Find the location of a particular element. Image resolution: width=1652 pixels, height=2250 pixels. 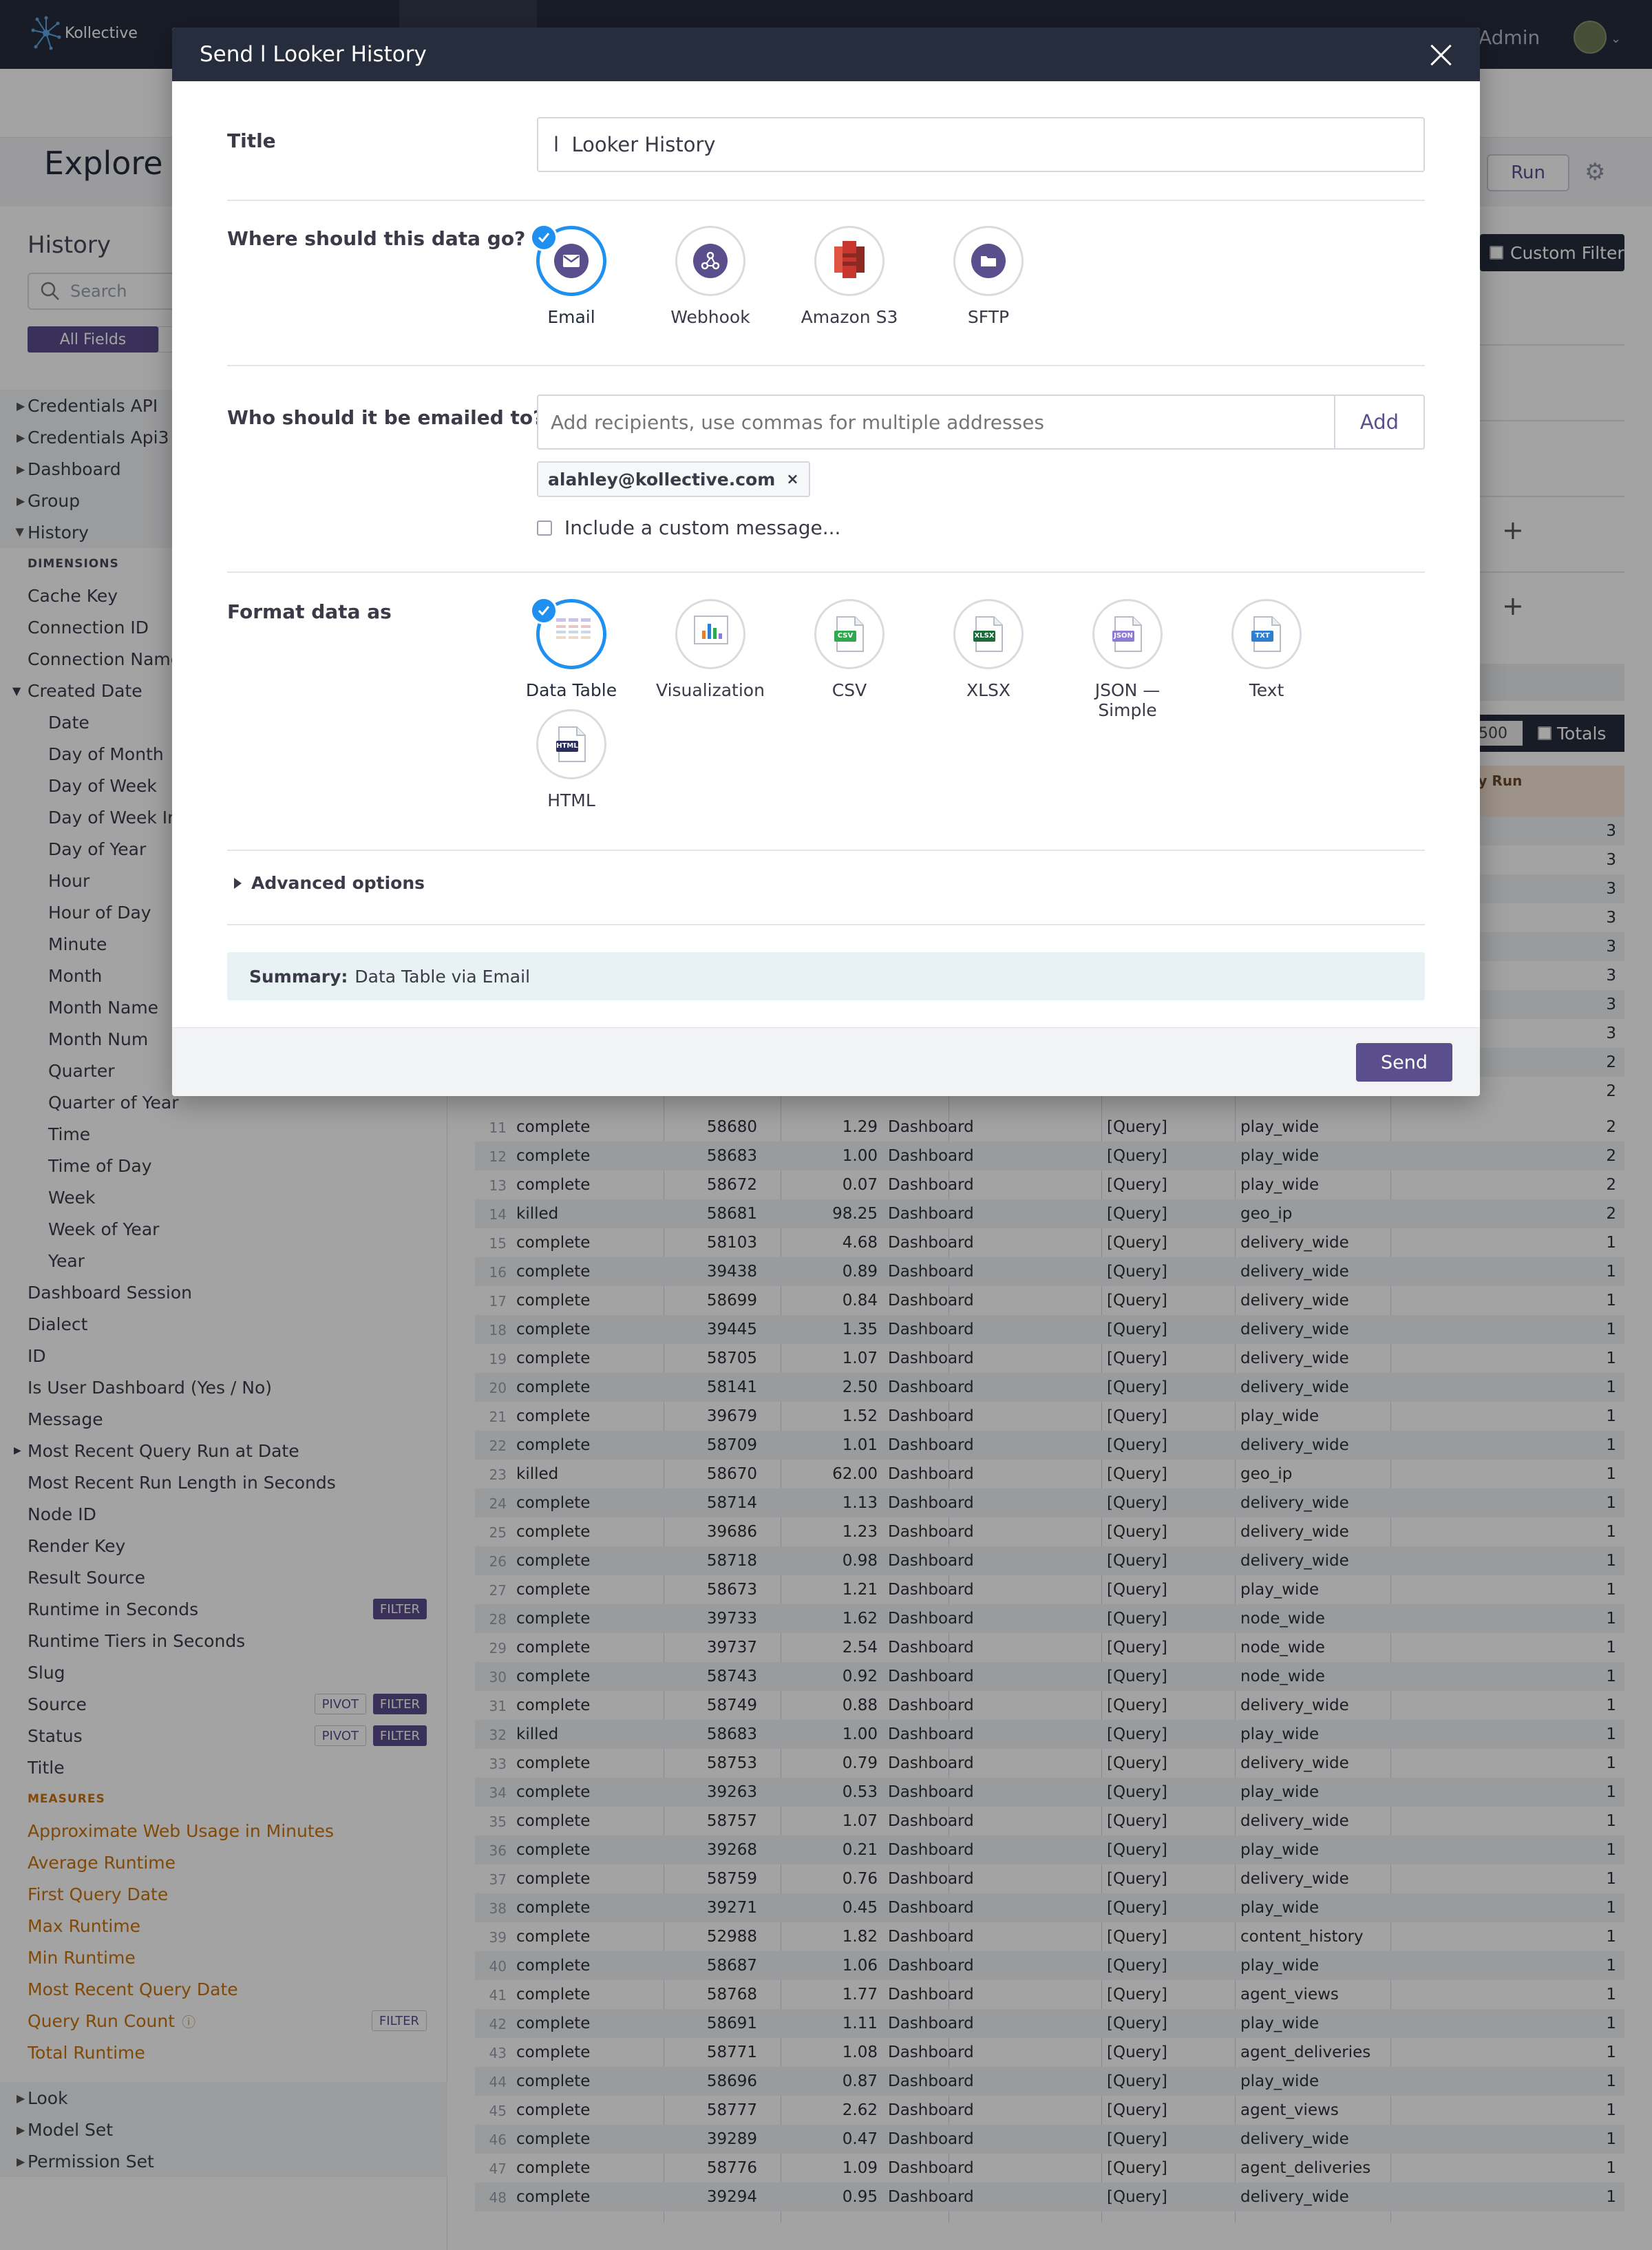

file-badge-label: CSV is located at coordinates (845, 636).